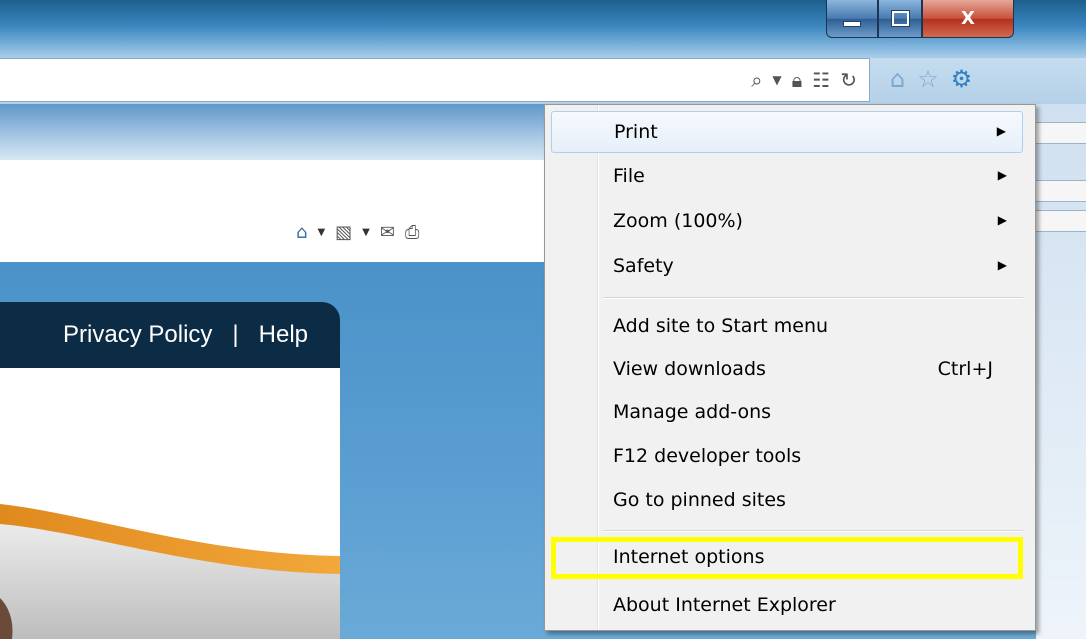 The height and width of the screenshot is (639, 1086). I want to click on menu-item-label: View downloads, so click(689, 369).